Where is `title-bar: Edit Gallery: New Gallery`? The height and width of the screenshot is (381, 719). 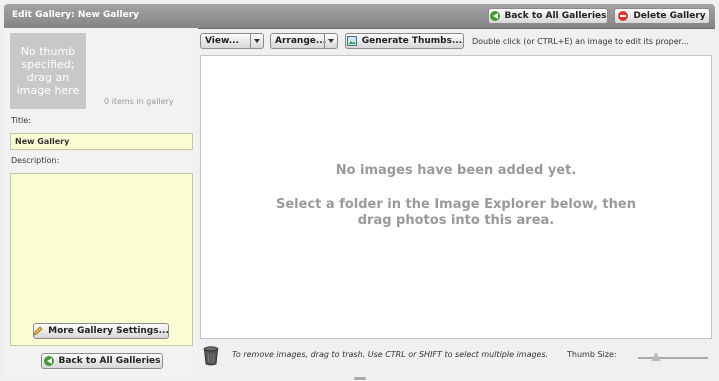
title-bar: Edit Gallery: New Gallery is located at coordinates (359, 16).